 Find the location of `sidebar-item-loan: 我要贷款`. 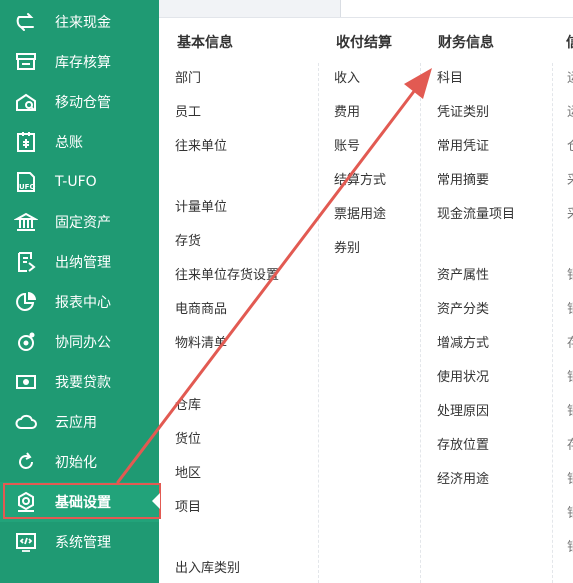

sidebar-item-loan: 我要贷款 is located at coordinates (79, 382).